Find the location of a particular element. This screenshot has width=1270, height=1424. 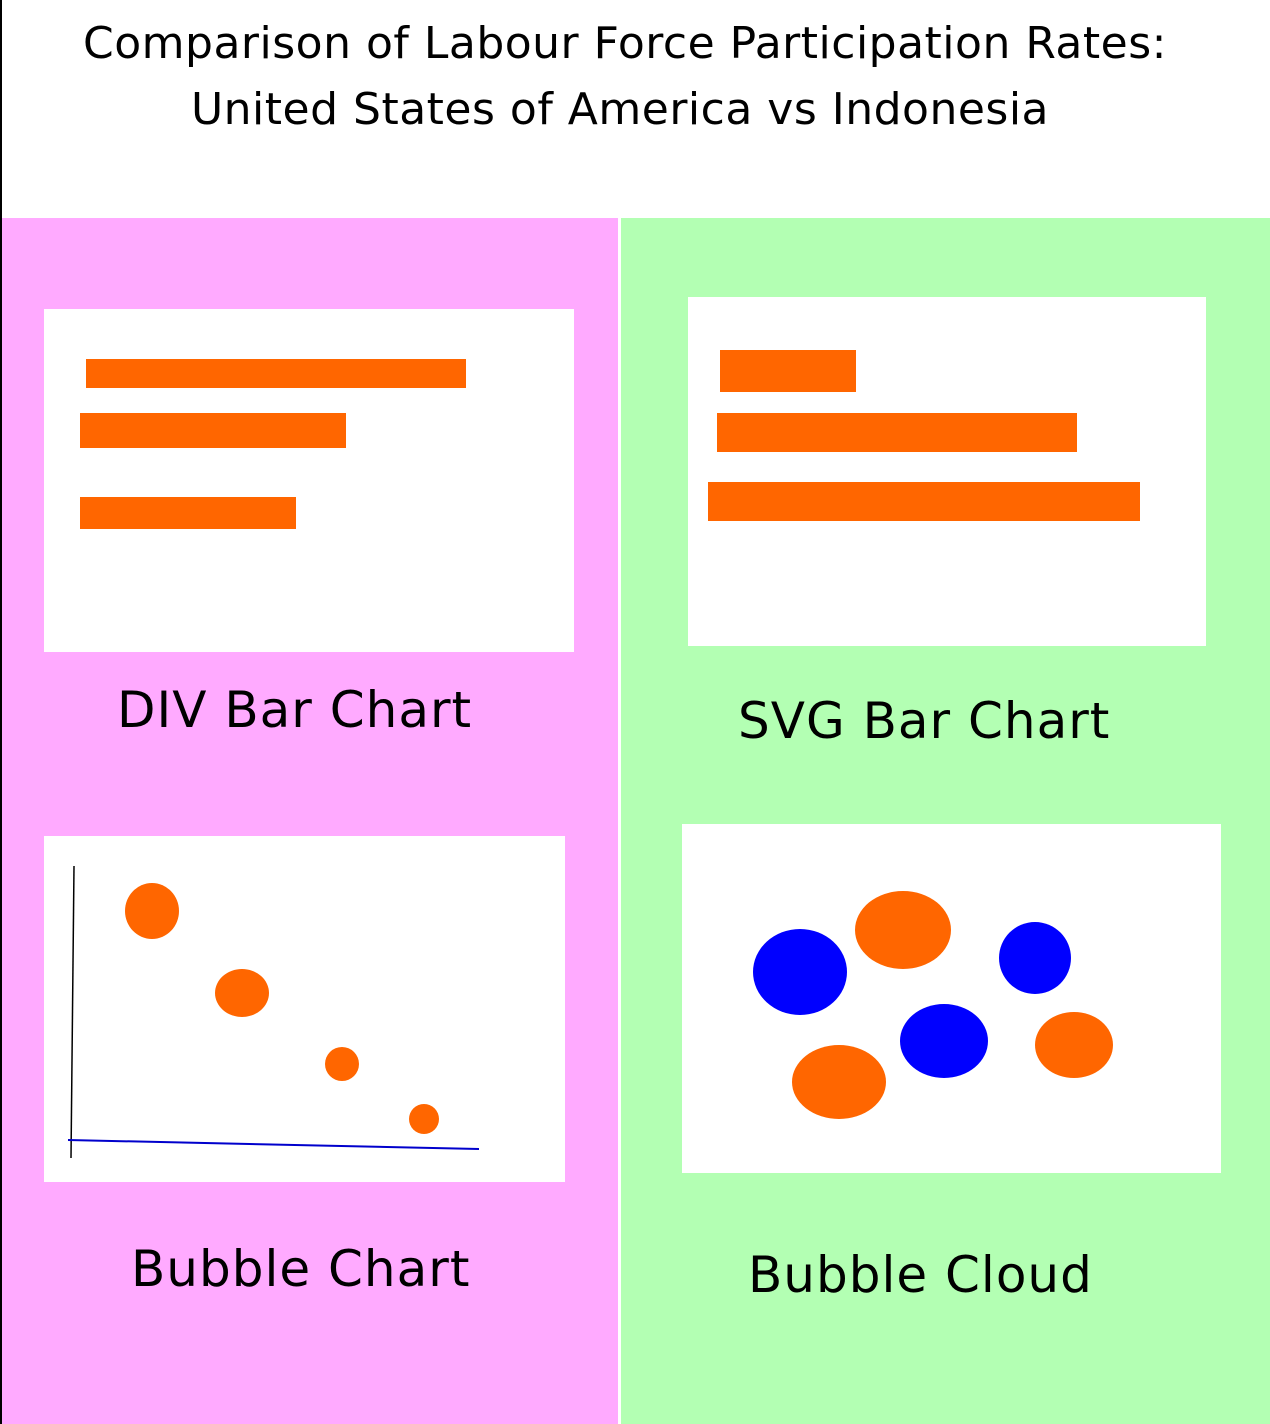

div-bar-chart-card is located at coordinates (309, 480).